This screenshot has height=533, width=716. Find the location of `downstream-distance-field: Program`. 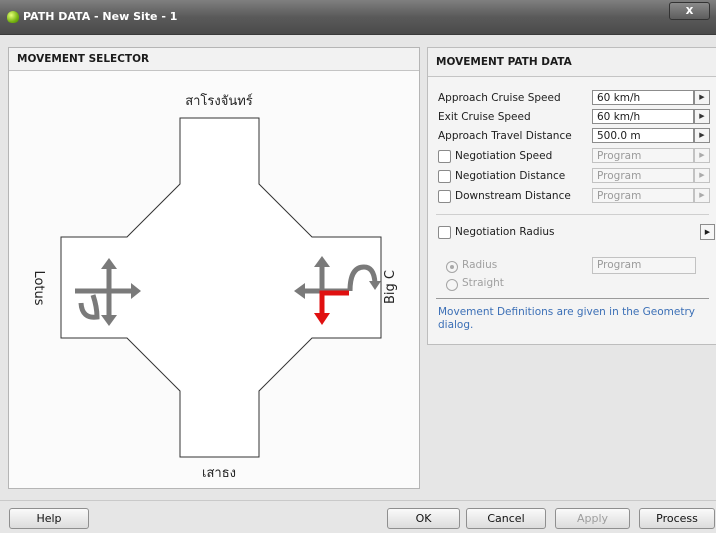

downstream-distance-field: Program is located at coordinates (643, 195).